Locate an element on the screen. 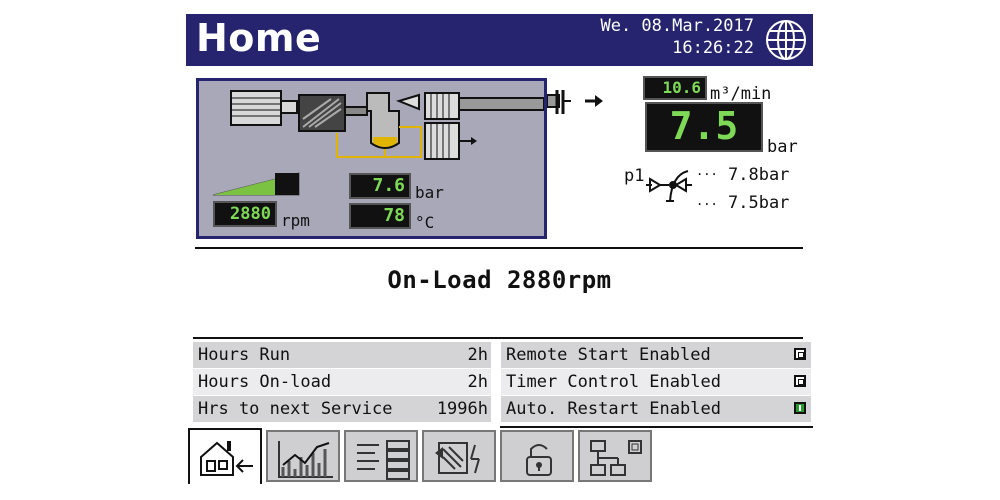 This screenshot has width=1000, height=500. tab-menu is located at coordinates (381, 456).